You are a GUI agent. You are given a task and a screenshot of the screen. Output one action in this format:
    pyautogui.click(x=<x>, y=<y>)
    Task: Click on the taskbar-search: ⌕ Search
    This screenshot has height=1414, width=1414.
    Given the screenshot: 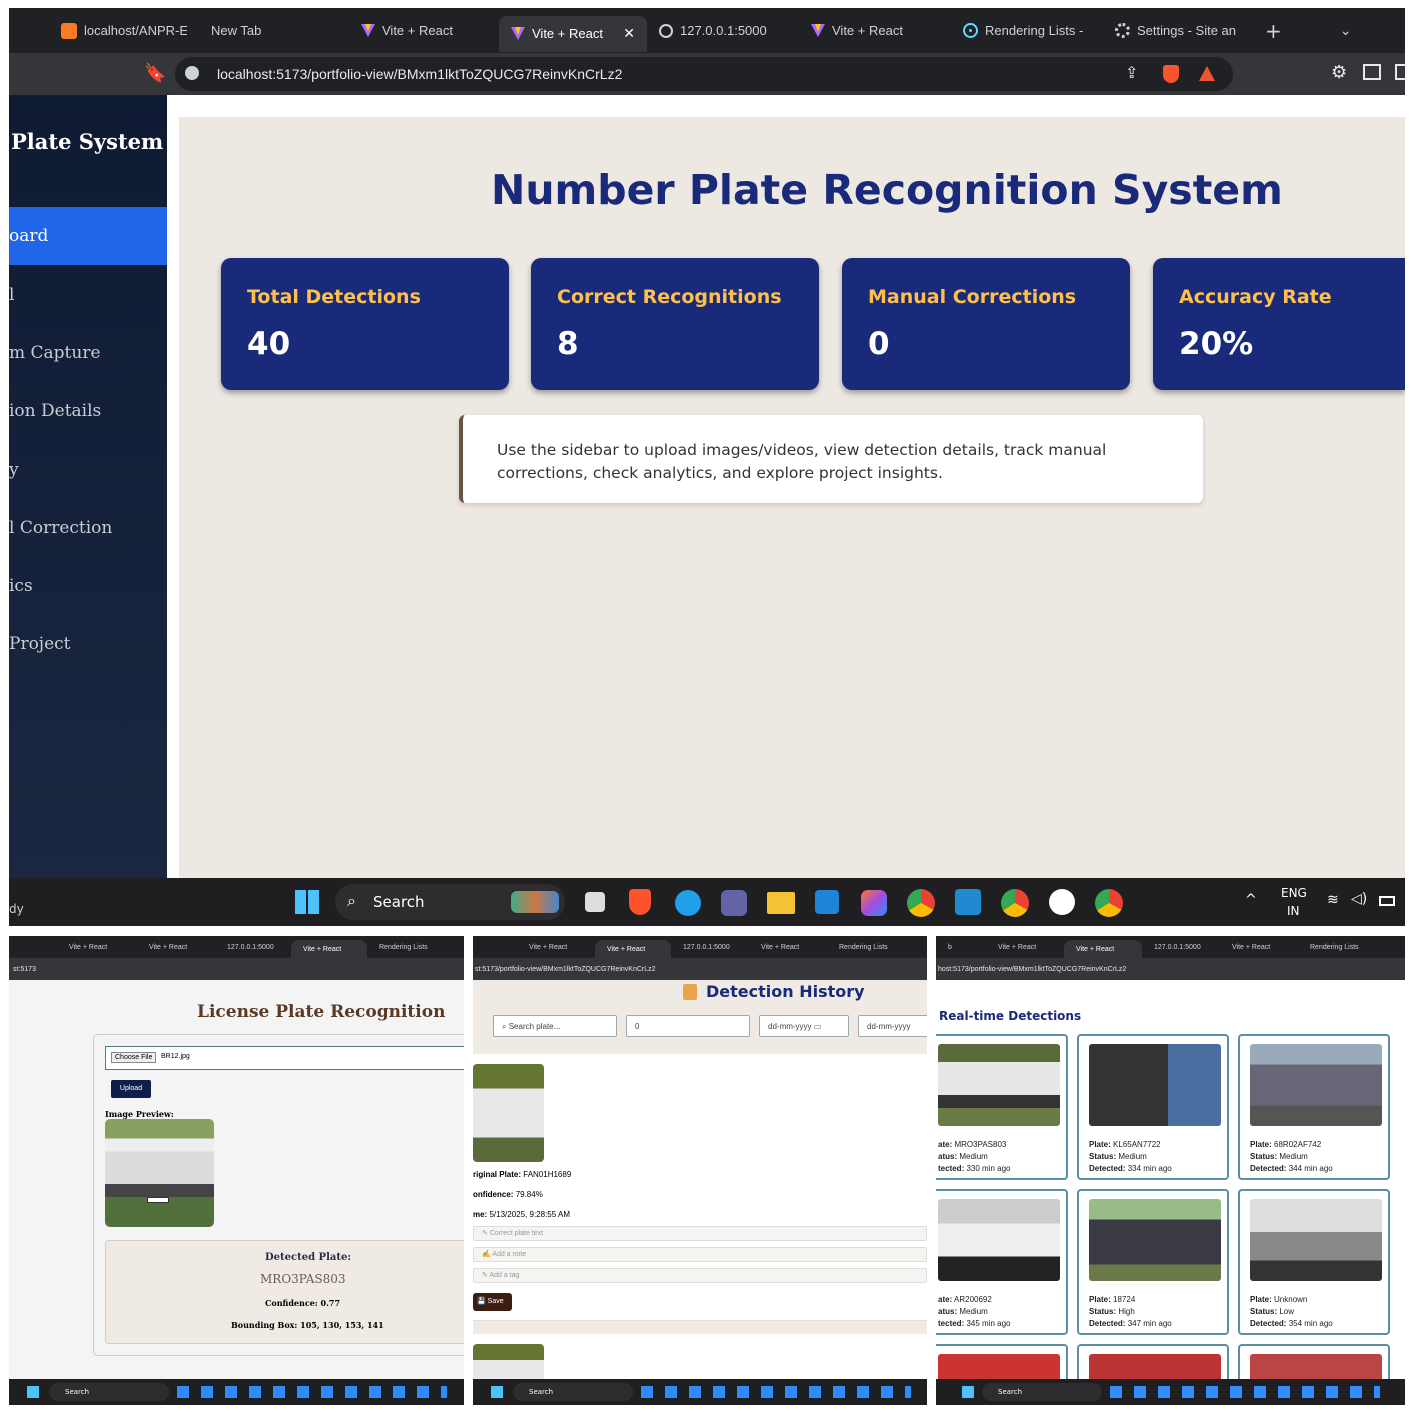 What is the action you would take?
    pyautogui.click(x=450, y=902)
    